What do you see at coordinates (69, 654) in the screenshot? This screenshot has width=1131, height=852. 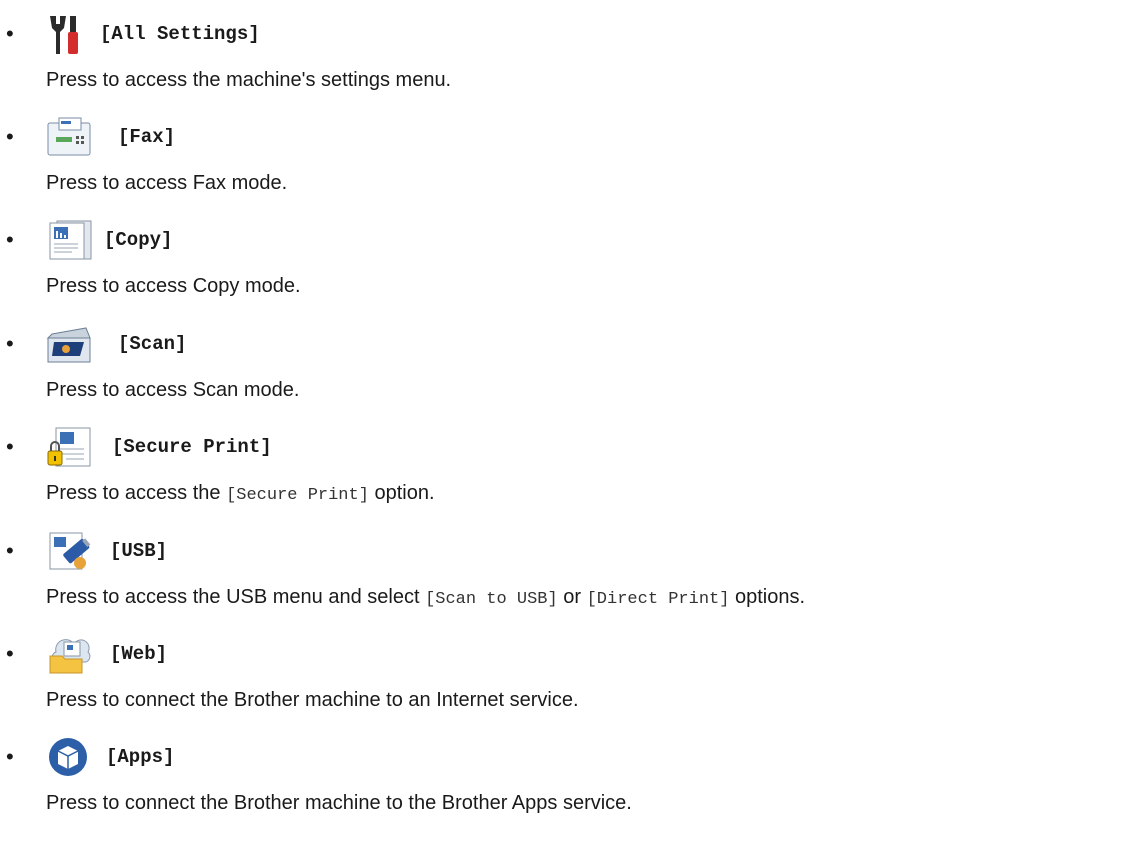 I see `web-icon` at bounding box center [69, 654].